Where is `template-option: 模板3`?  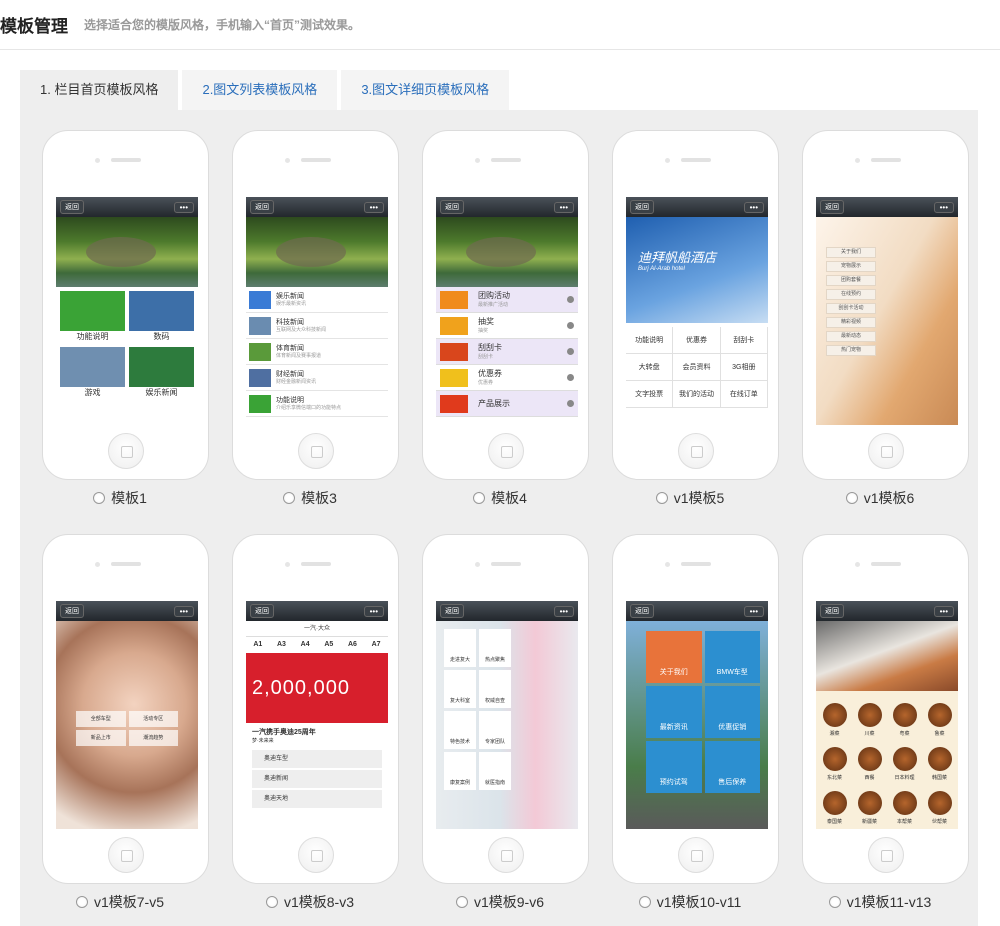 template-option: 模板3 is located at coordinates (310, 498).